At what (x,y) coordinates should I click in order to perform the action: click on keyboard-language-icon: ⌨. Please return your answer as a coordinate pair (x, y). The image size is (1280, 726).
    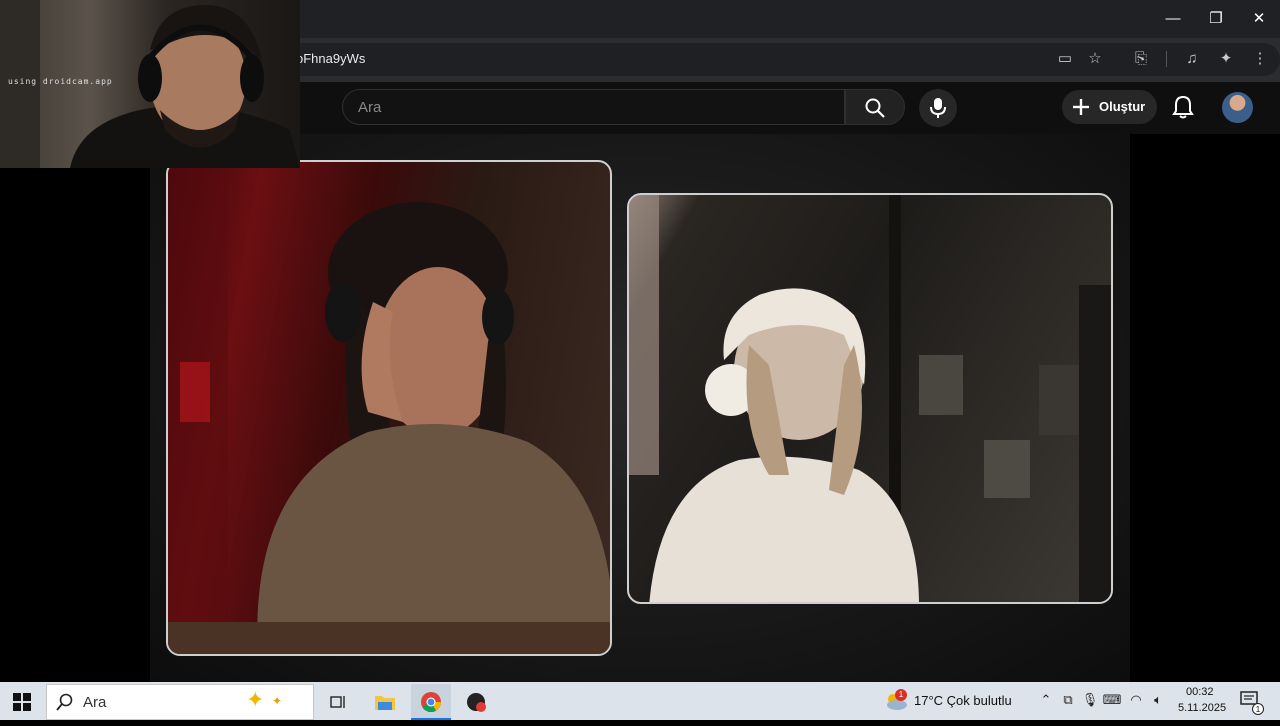
    Looking at the image, I should click on (1112, 700).